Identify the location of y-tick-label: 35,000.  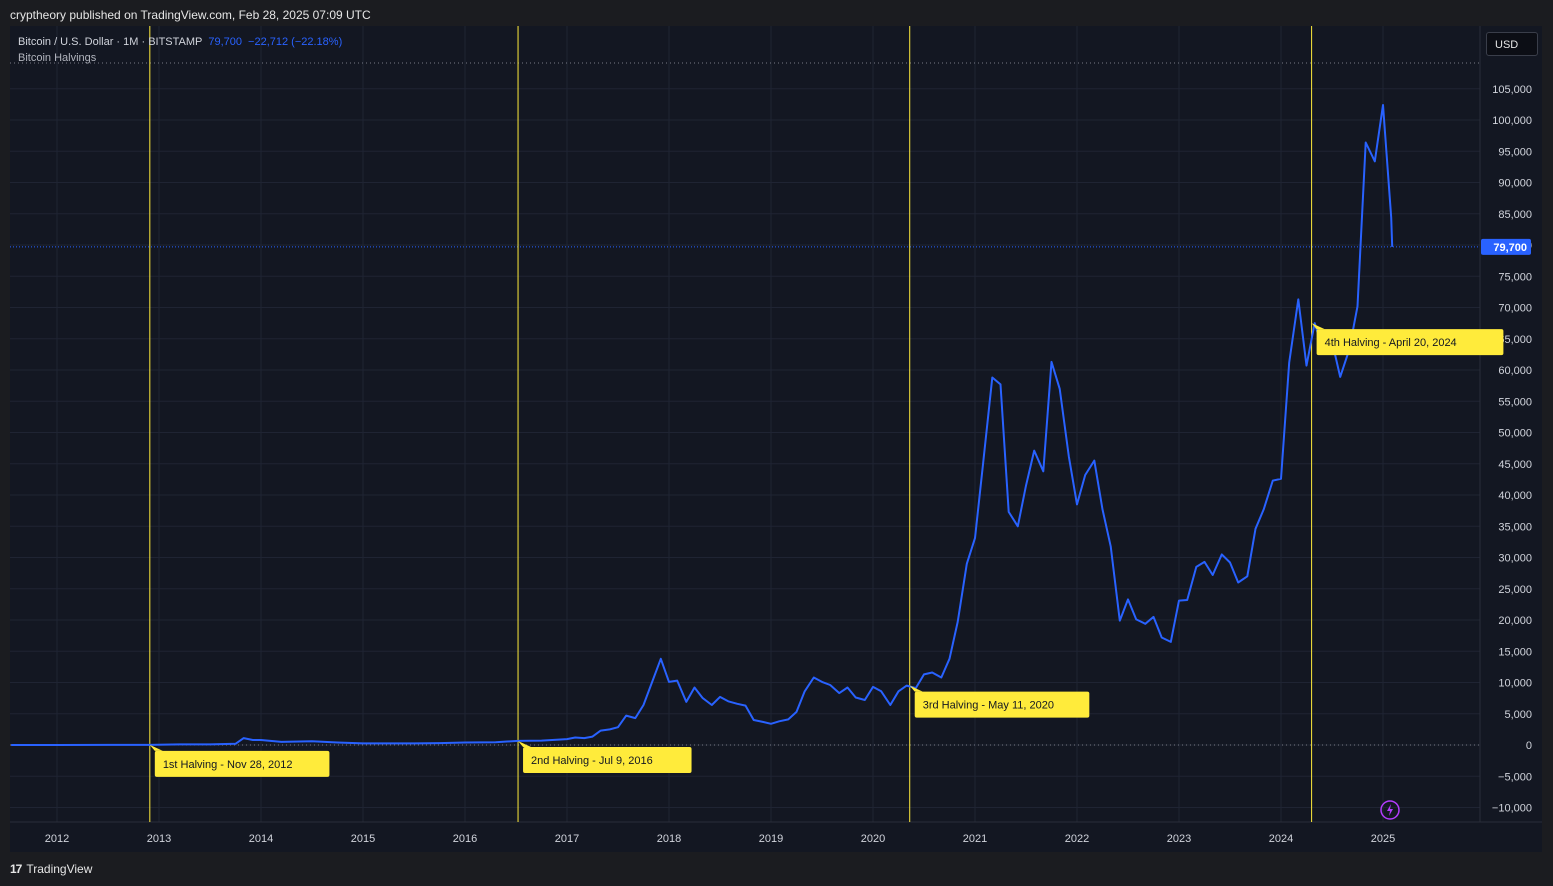
(1515, 527).